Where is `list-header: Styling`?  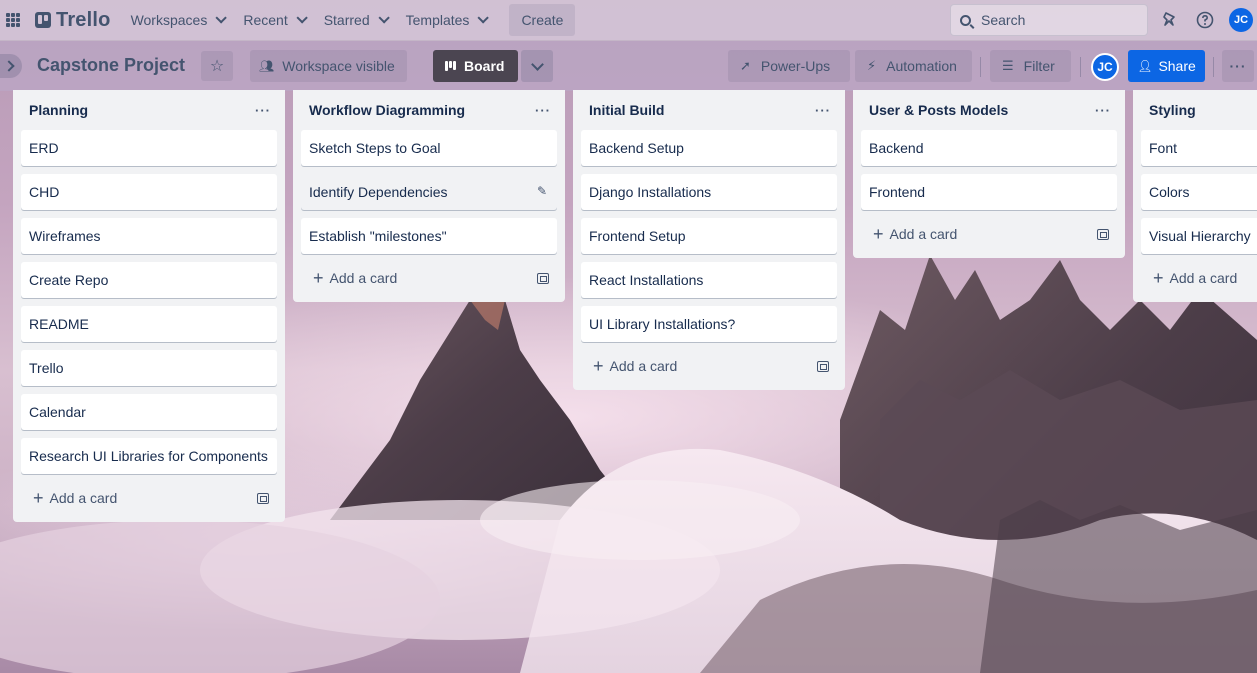 list-header: Styling is located at coordinates (1199, 110).